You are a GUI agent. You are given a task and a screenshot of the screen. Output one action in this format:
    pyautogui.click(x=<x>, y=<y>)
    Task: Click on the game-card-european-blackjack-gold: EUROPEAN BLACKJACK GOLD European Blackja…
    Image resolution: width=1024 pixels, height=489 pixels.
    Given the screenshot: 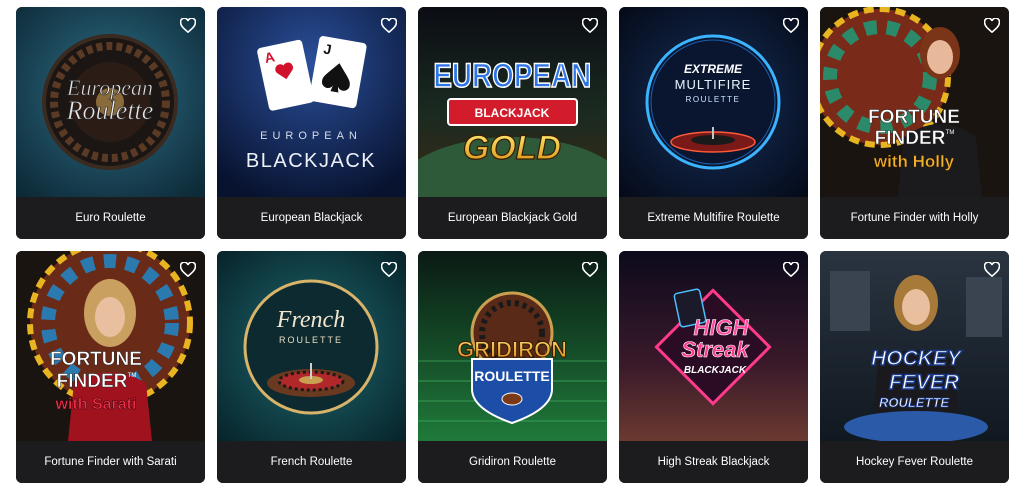 What is the action you would take?
    pyautogui.click(x=512, y=123)
    